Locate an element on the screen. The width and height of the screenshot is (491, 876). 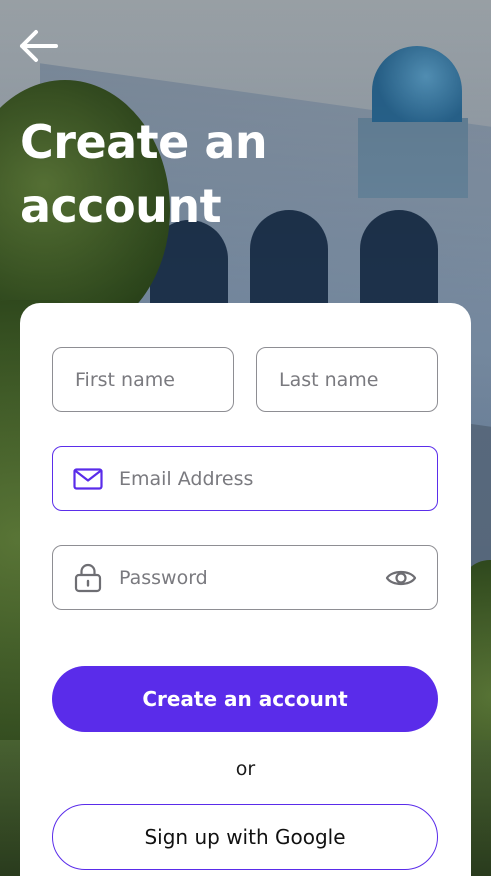
last-name-input is located at coordinates (358, 379).